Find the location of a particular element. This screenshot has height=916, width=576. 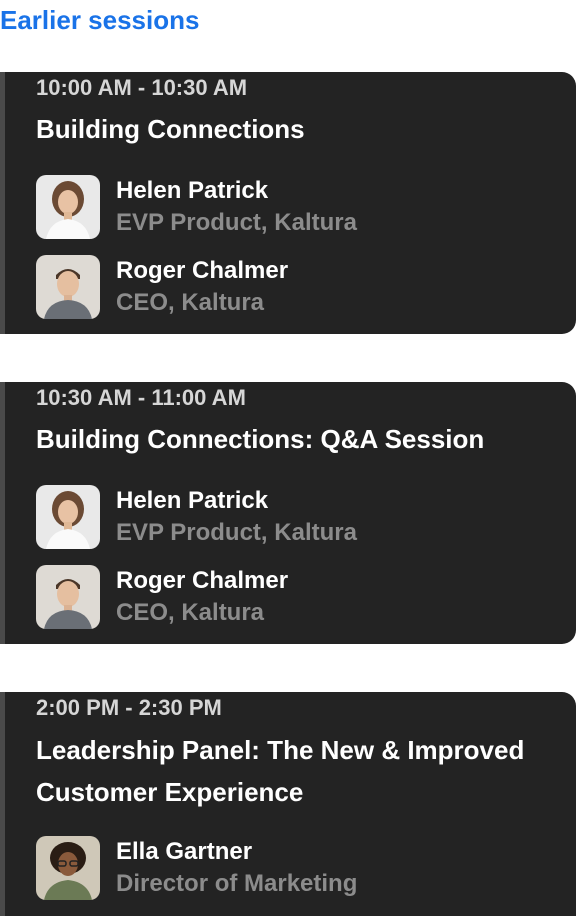

session-time: 10:00 AM - 10:30 AM is located at coordinates (142, 87).